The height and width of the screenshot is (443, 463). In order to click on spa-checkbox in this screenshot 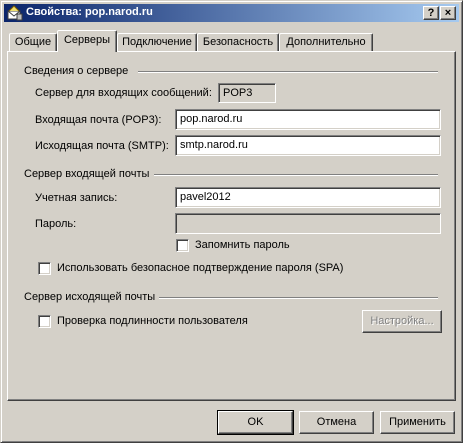, I will do `click(44, 268)`.